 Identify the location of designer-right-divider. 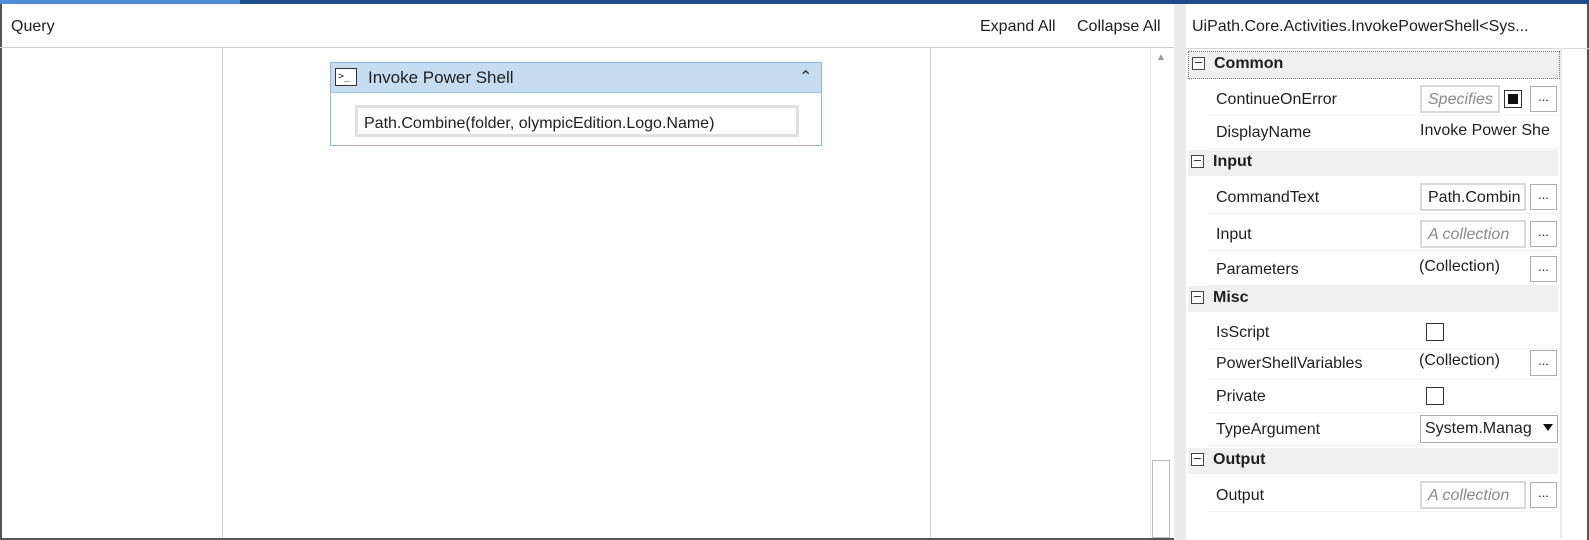
(930, 293).